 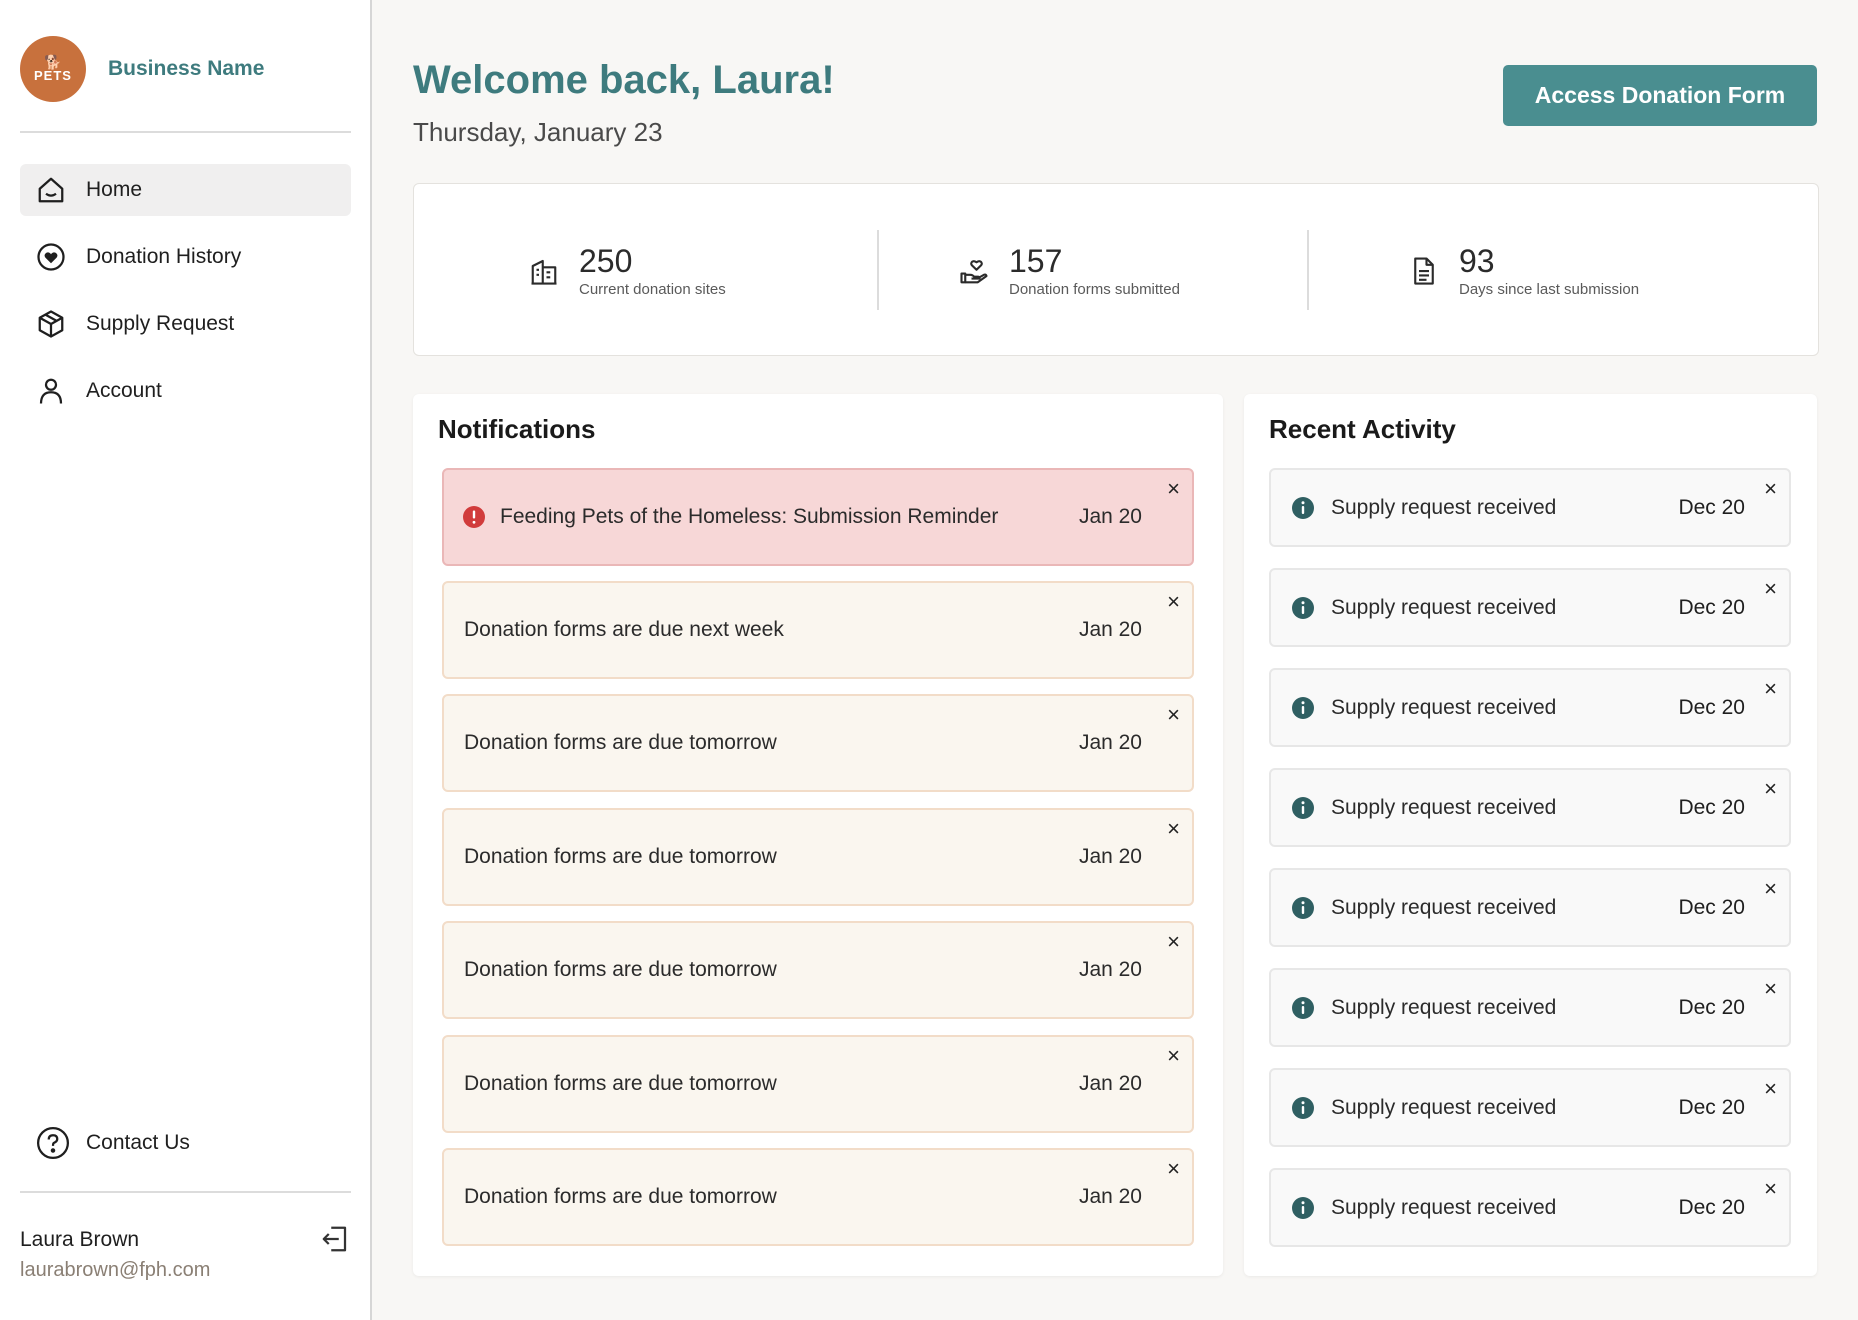 I want to click on building-icon, so click(x=544, y=272).